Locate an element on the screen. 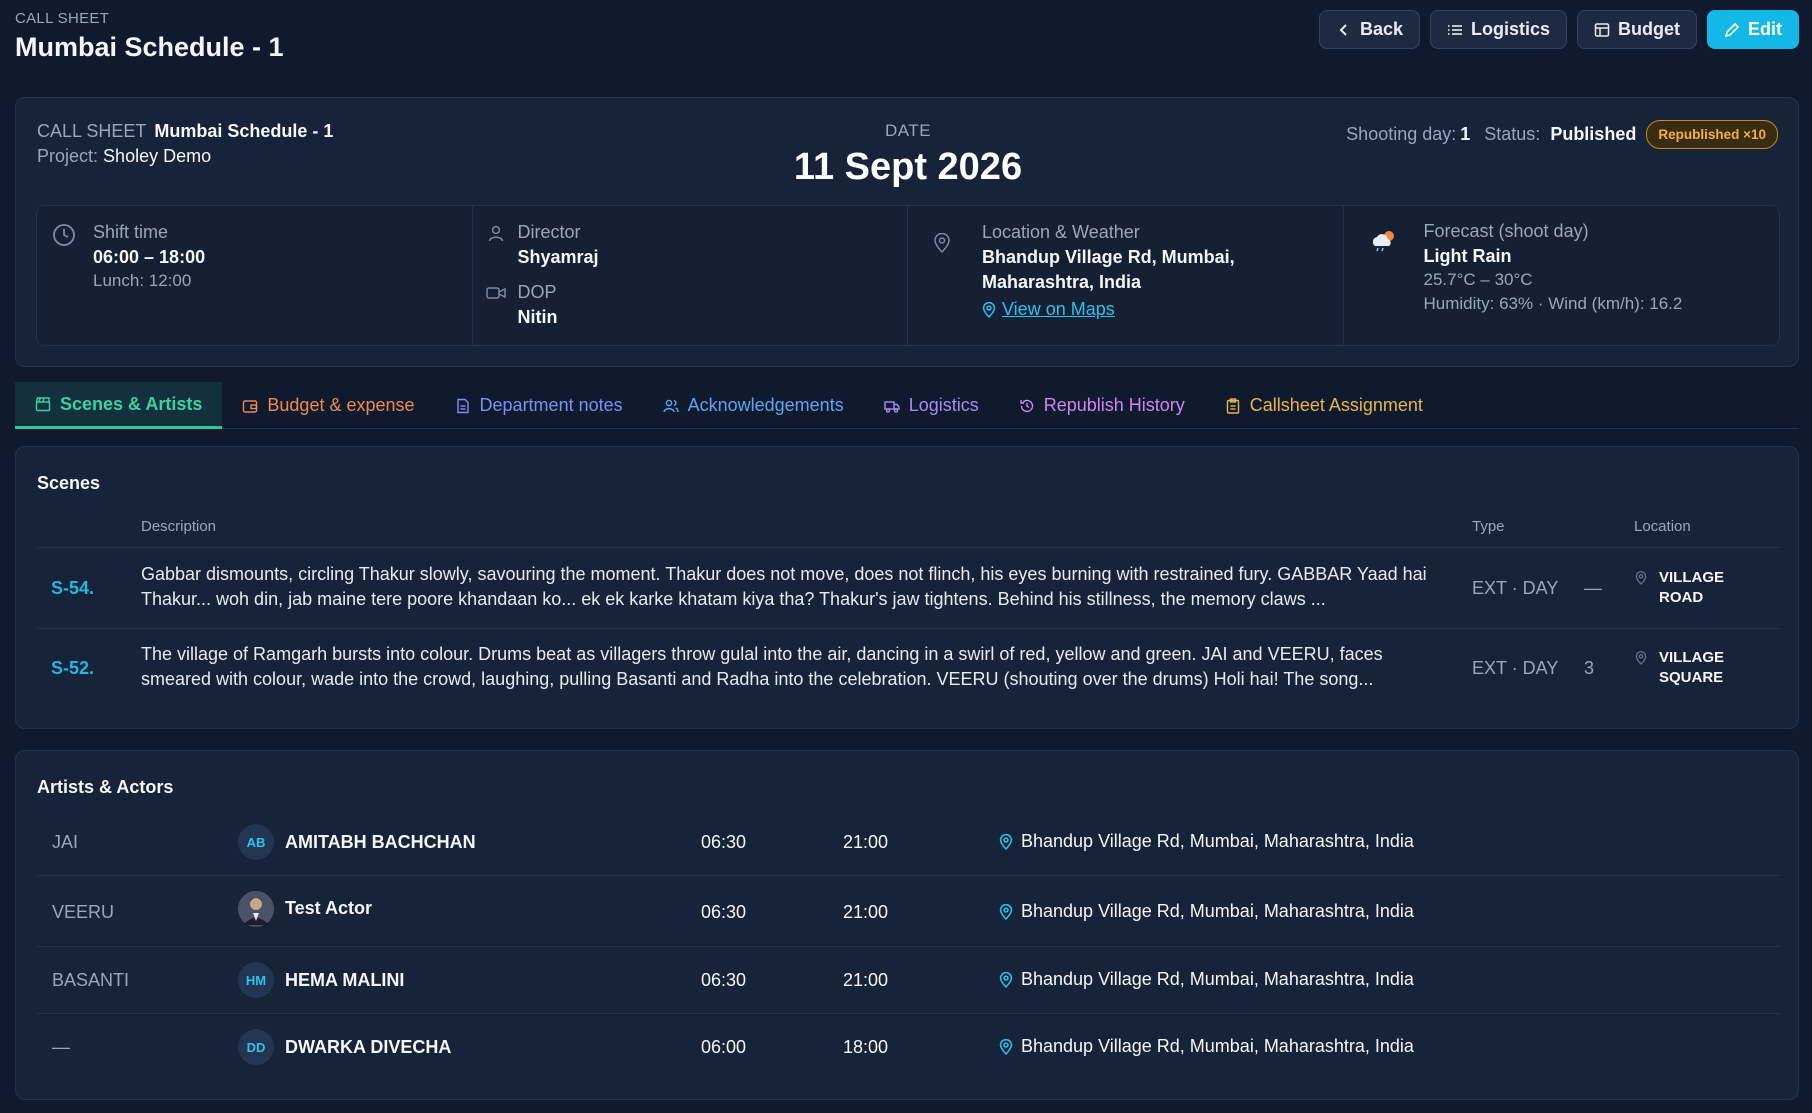 The width and height of the screenshot is (1812, 1113). tab-department-notes-label: Department notes is located at coordinates (551, 405).